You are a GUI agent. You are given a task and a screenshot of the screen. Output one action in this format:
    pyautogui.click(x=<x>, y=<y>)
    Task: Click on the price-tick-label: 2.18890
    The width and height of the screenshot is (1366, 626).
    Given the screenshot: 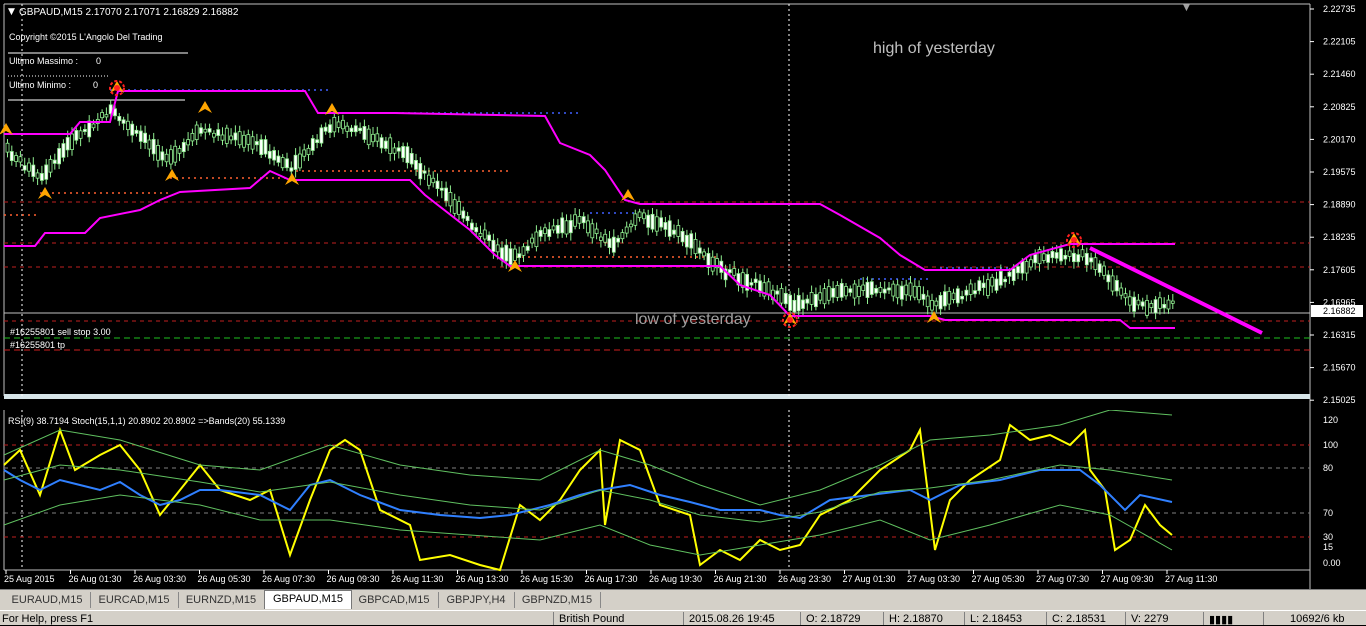 What is the action you would take?
    pyautogui.click(x=1339, y=205)
    